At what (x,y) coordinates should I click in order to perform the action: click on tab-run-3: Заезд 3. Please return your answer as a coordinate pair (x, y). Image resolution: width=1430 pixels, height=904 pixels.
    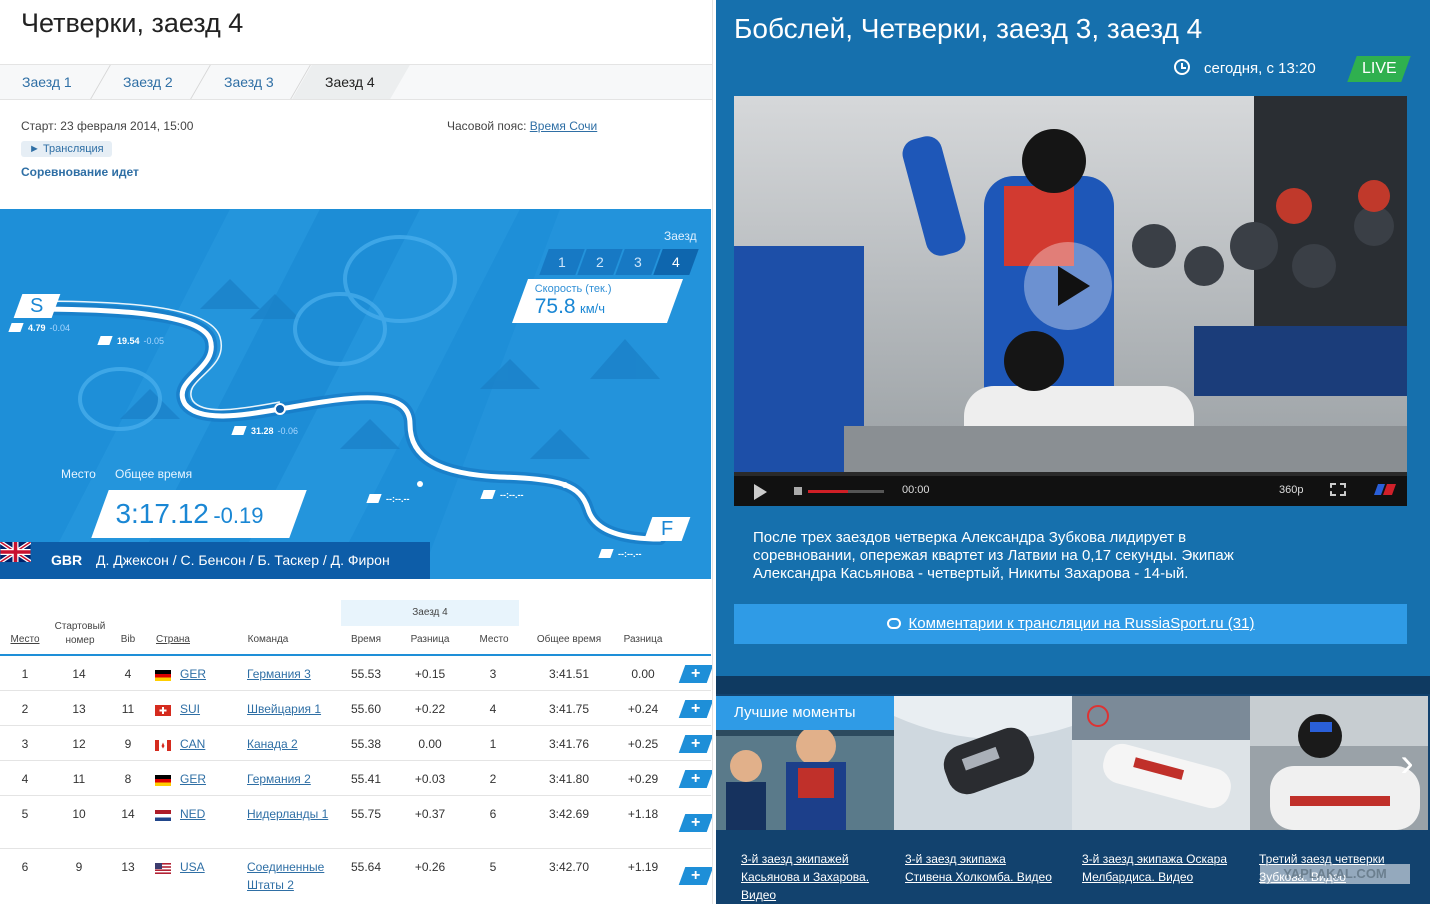
    Looking at the image, I should click on (274, 82).